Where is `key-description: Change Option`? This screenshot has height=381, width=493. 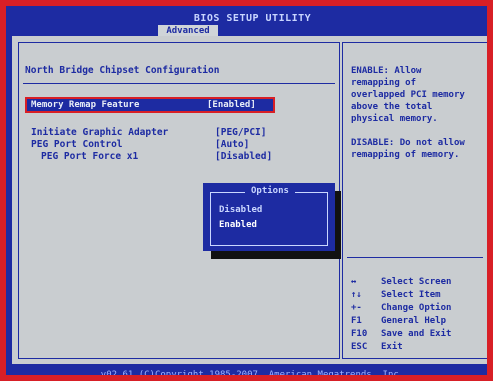
key-description: Change Option is located at coordinates (416, 308).